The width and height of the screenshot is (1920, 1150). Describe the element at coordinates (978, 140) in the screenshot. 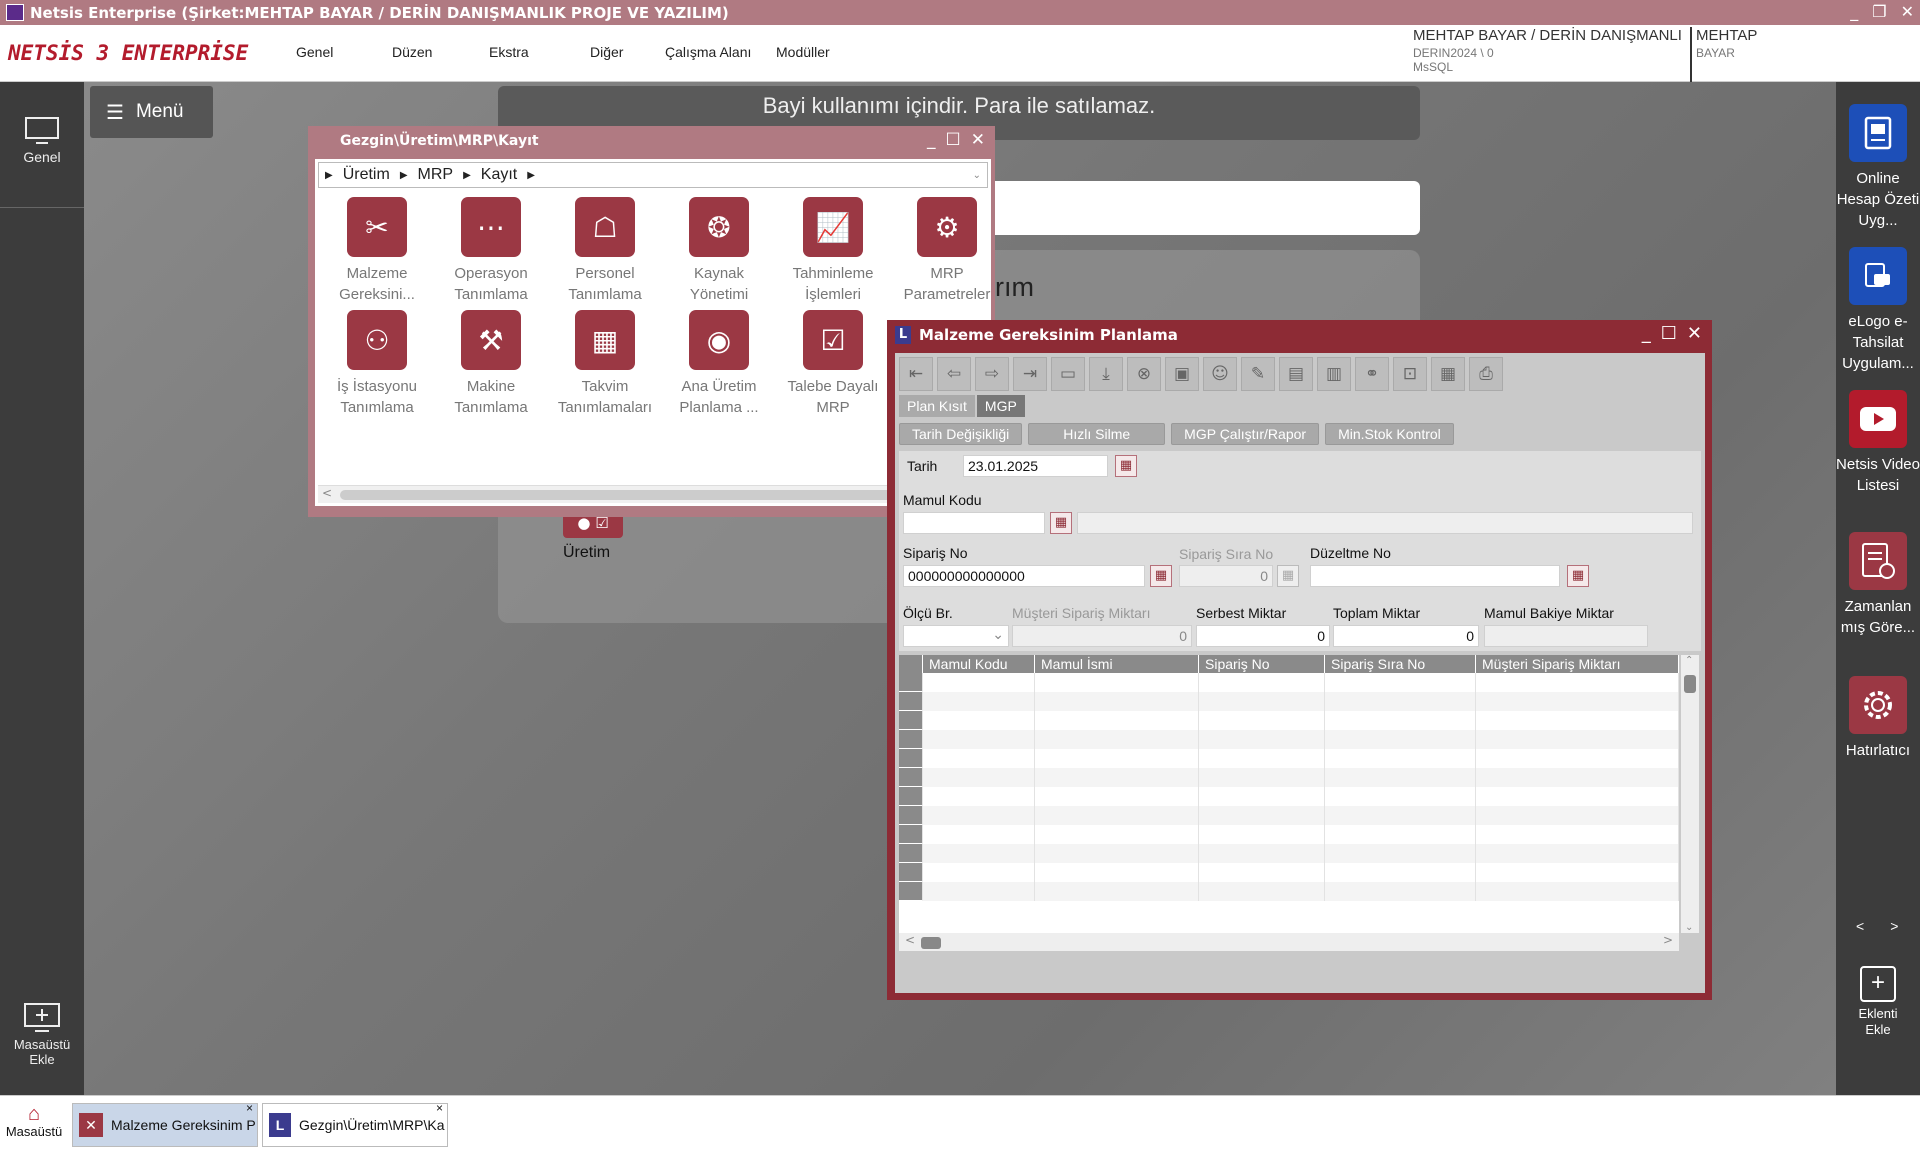

I see `gezgin-close-button: ✕` at that location.